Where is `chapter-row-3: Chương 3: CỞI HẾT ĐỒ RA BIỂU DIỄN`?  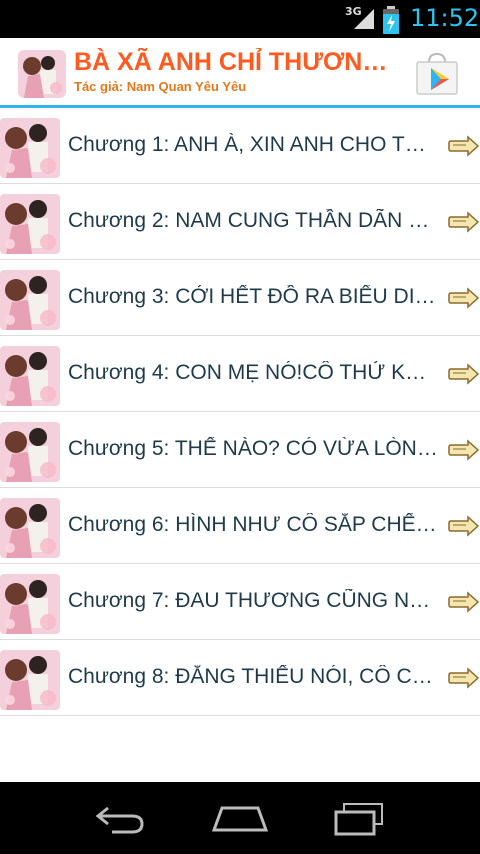
chapter-row-3: Chương 3: CỞI HẾT ĐỒ RA BIỂU DIỄN is located at coordinates (240, 298).